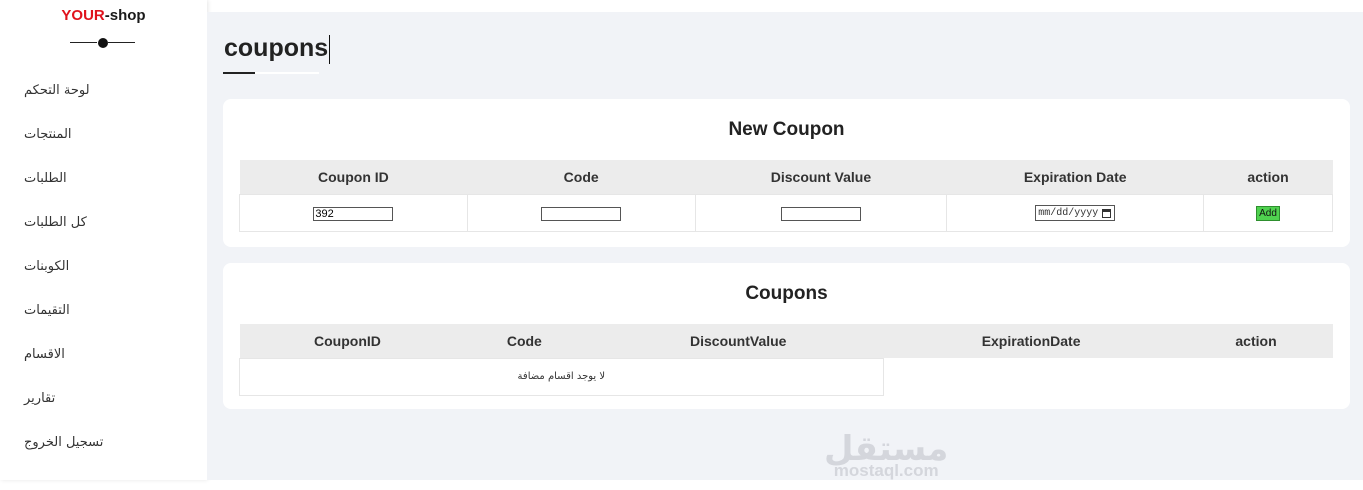  What do you see at coordinates (821, 177) in the screenshot?
I see `column-header-discount-value: Discount Value` at bounding box center [821, 177].